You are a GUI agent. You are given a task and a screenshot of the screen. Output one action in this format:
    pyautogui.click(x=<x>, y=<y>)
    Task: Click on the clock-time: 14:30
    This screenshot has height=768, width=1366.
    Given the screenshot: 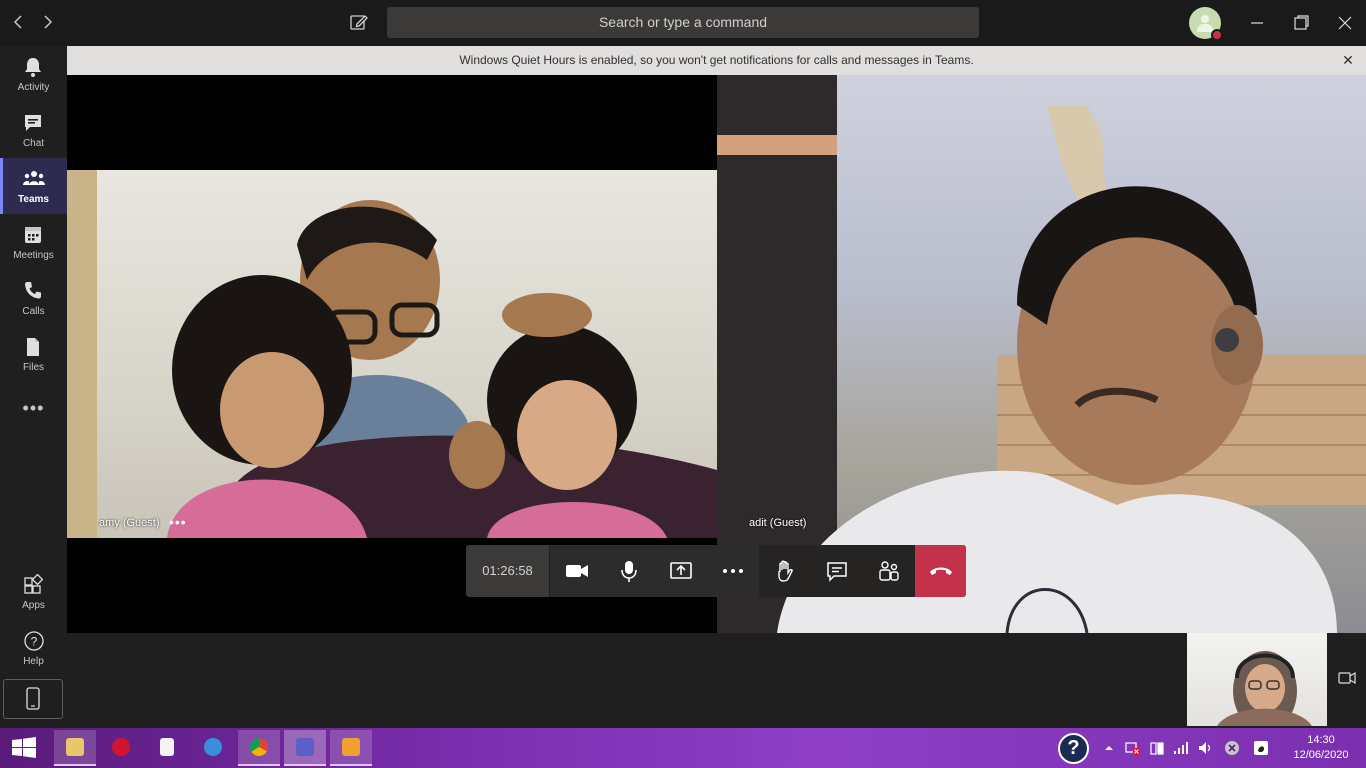 What is the action you would take?
    pyautogui.click(x=1321, y=740)
    